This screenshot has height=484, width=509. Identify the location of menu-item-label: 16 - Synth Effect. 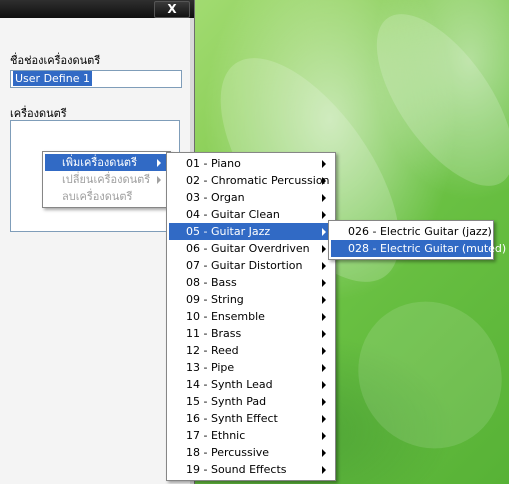
(232, 418).